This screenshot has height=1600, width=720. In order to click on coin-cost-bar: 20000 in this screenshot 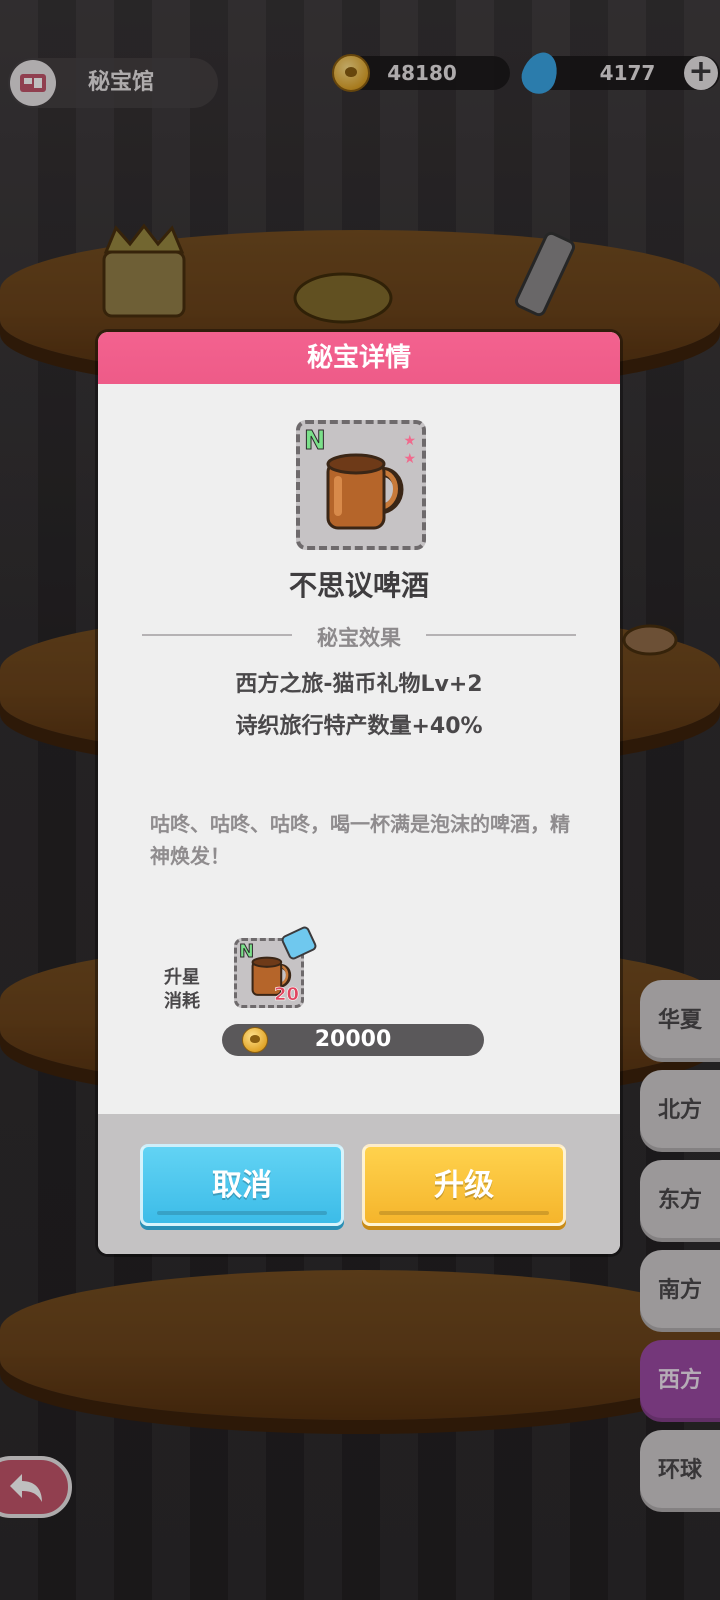, I will do `click(353, 1040)`.